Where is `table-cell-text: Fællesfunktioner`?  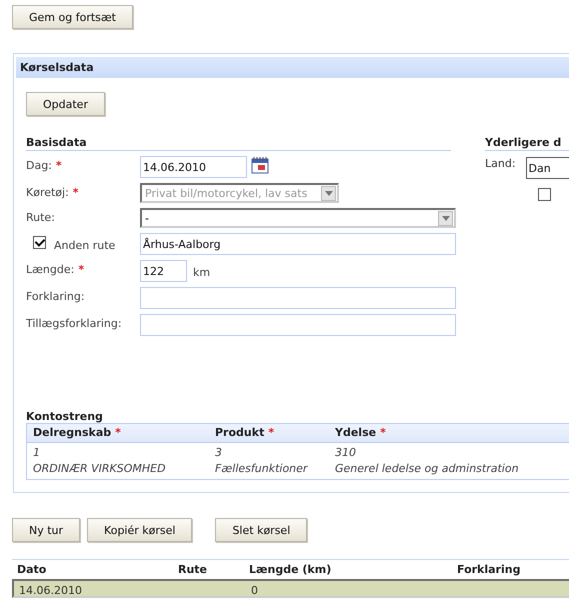
table-cell-text: Fællesfunktioner is located at coordinates (262, 469).